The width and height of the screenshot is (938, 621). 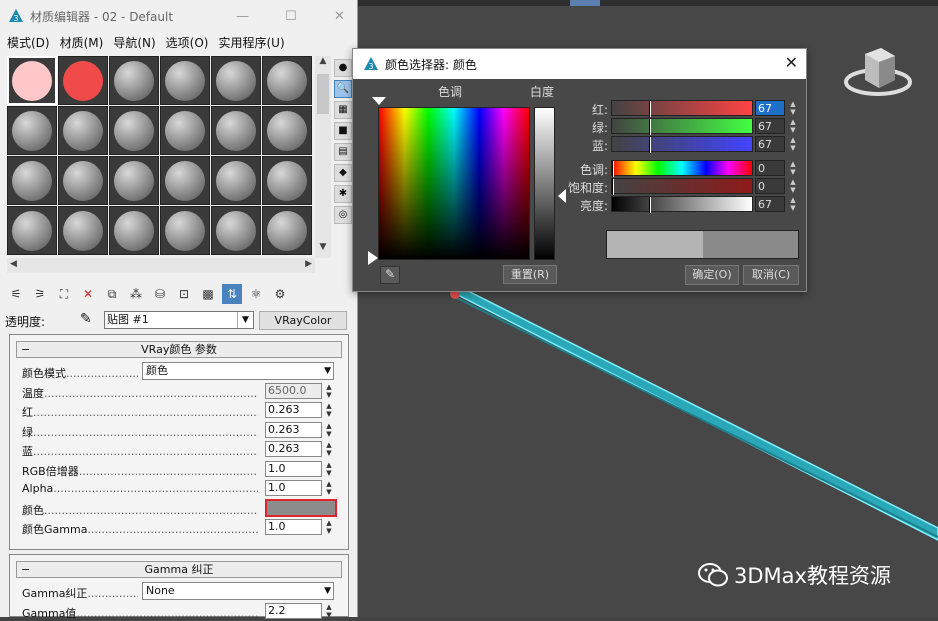 What do you see at coordinates (343, 131) in the screenshot?
I see `backlight-icon: ■` at bounding box center [343, 131].